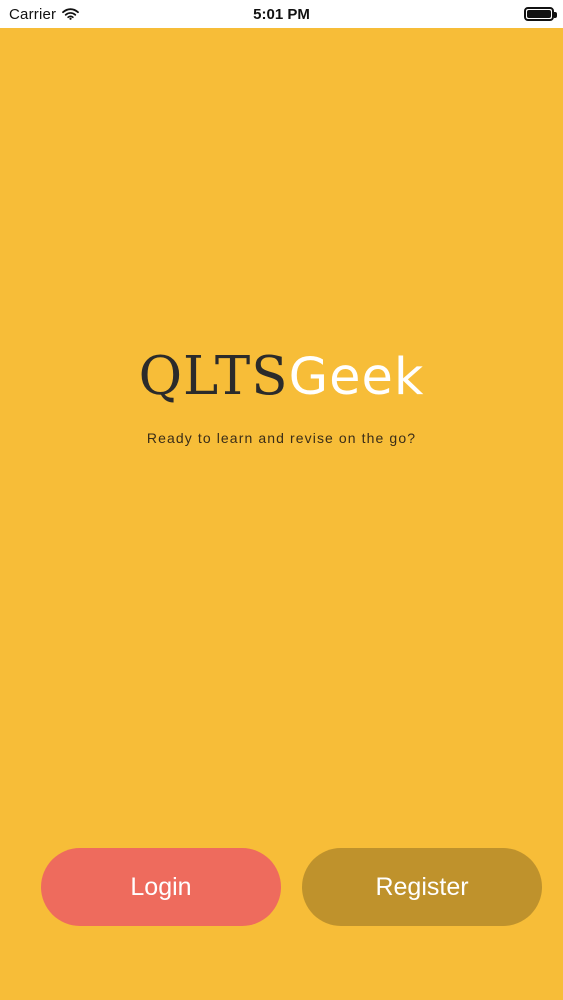  I want to click on welcome-tagline: Ready to learn and revise on the go?, so click(281, 438).